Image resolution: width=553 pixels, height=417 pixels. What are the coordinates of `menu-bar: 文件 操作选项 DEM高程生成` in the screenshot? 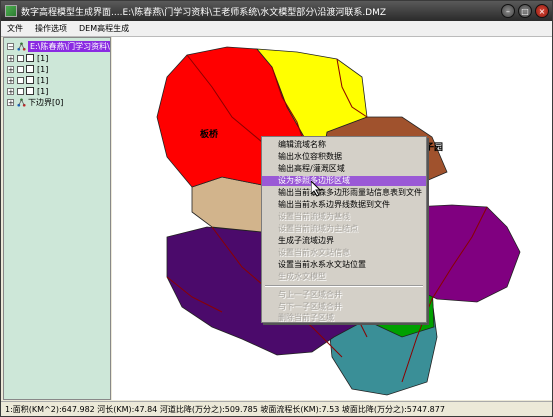 It's located at (276, 29).